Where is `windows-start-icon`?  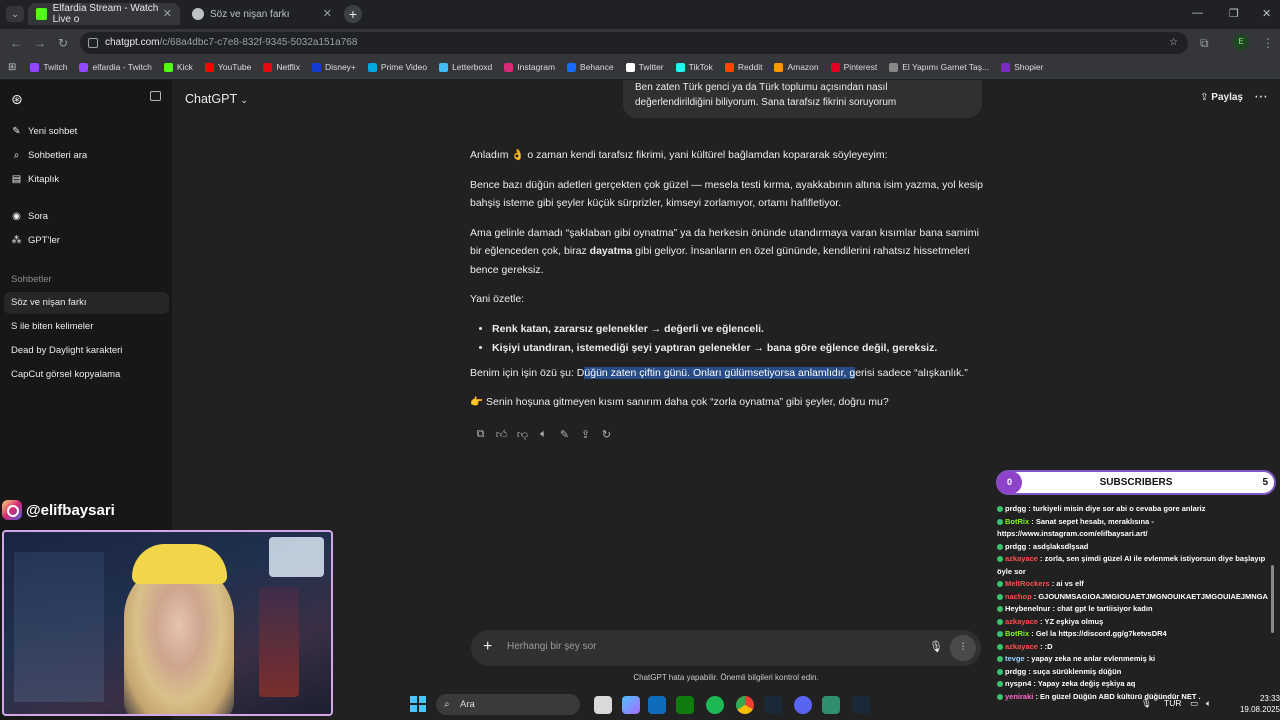 windows-start-icon is located at coordinates (418, 704).